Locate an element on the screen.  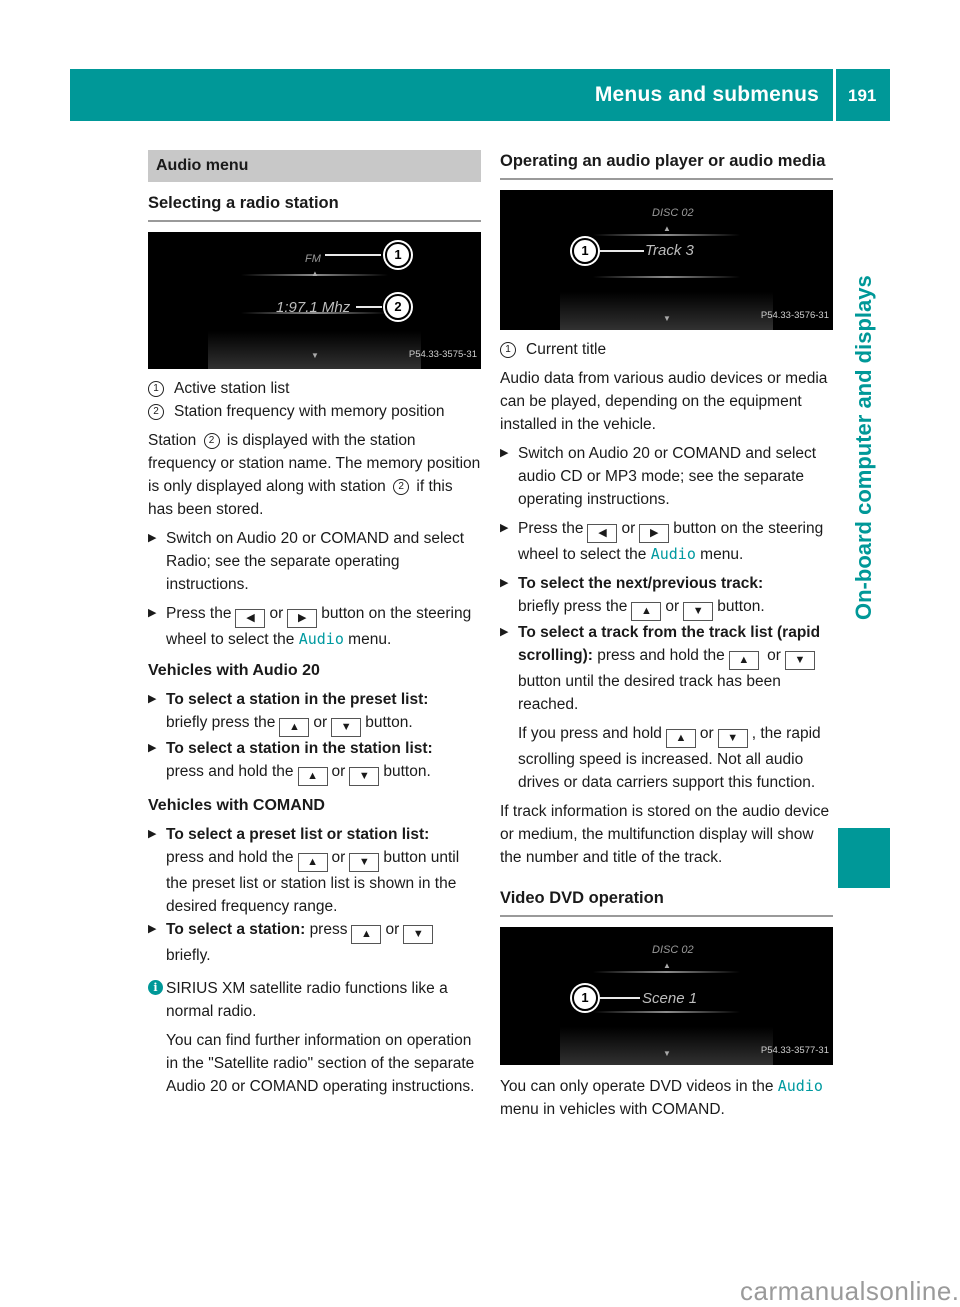
legend-text: Current title is located at coordinates (566, 349).